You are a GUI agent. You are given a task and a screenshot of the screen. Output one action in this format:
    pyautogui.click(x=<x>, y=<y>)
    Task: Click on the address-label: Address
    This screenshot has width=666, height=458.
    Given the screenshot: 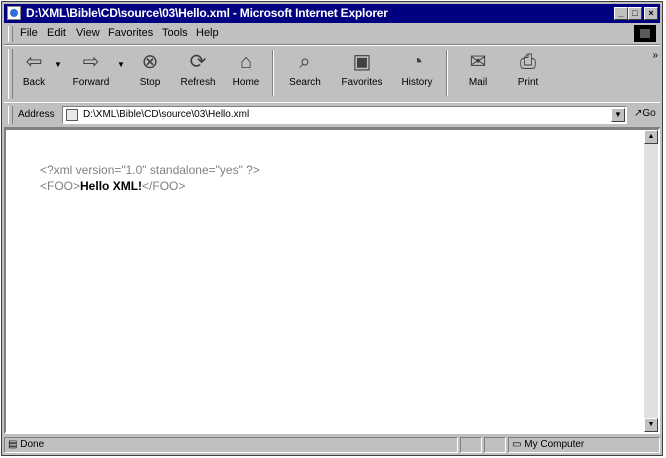 What is the action you would take?
    pyautogui.click(x=36, y=114)
    